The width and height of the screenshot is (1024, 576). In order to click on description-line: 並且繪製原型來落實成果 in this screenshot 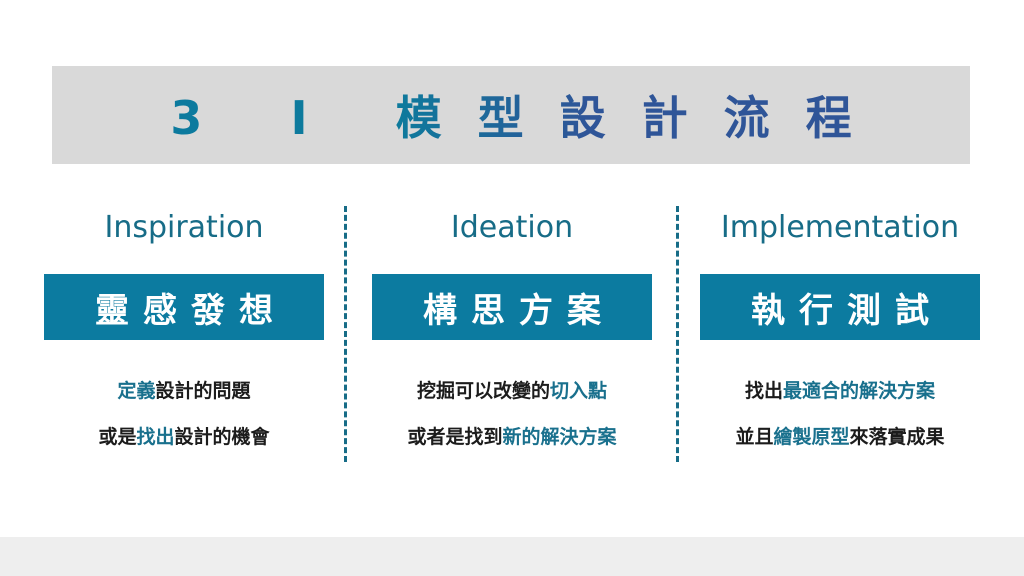, I will do `click(840, 437)`.